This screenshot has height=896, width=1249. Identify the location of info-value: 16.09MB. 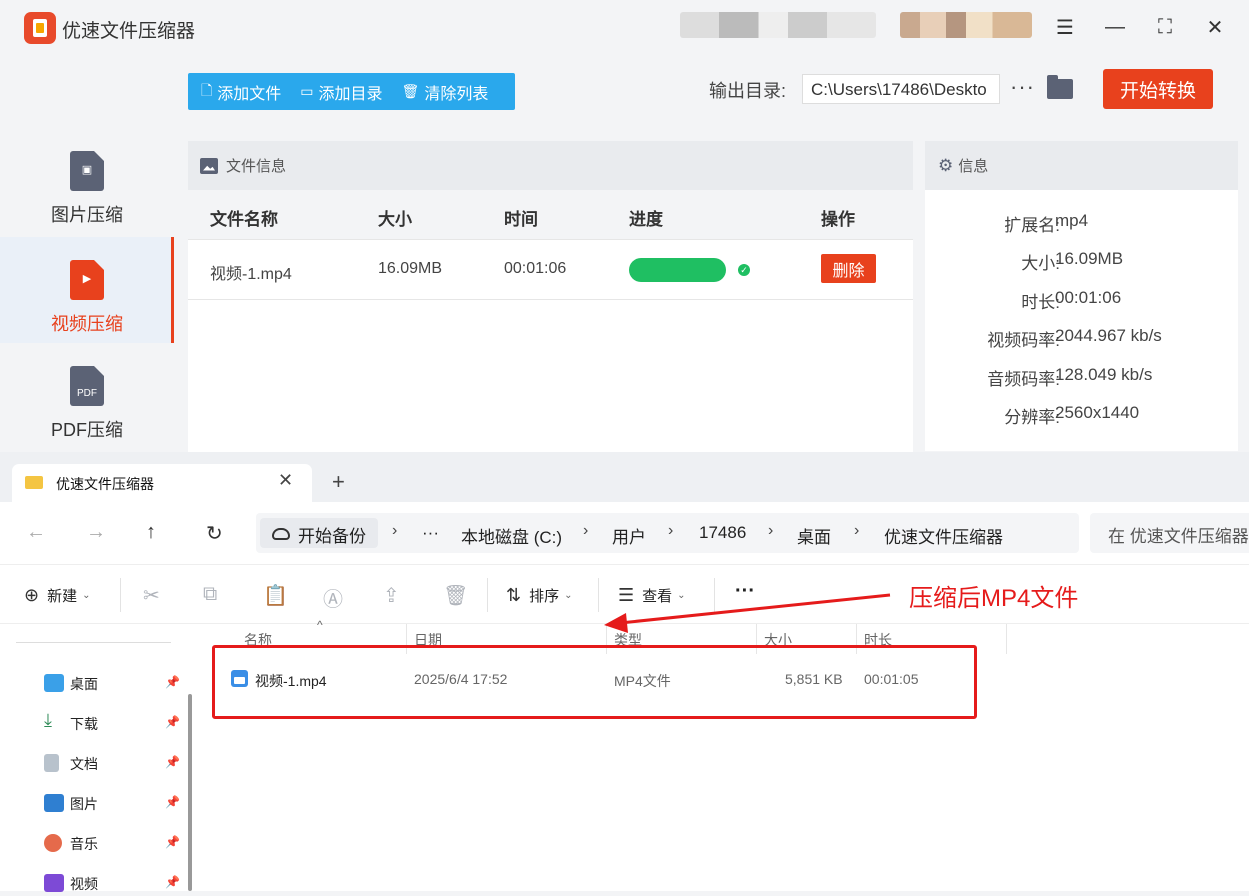
(1089, 258).